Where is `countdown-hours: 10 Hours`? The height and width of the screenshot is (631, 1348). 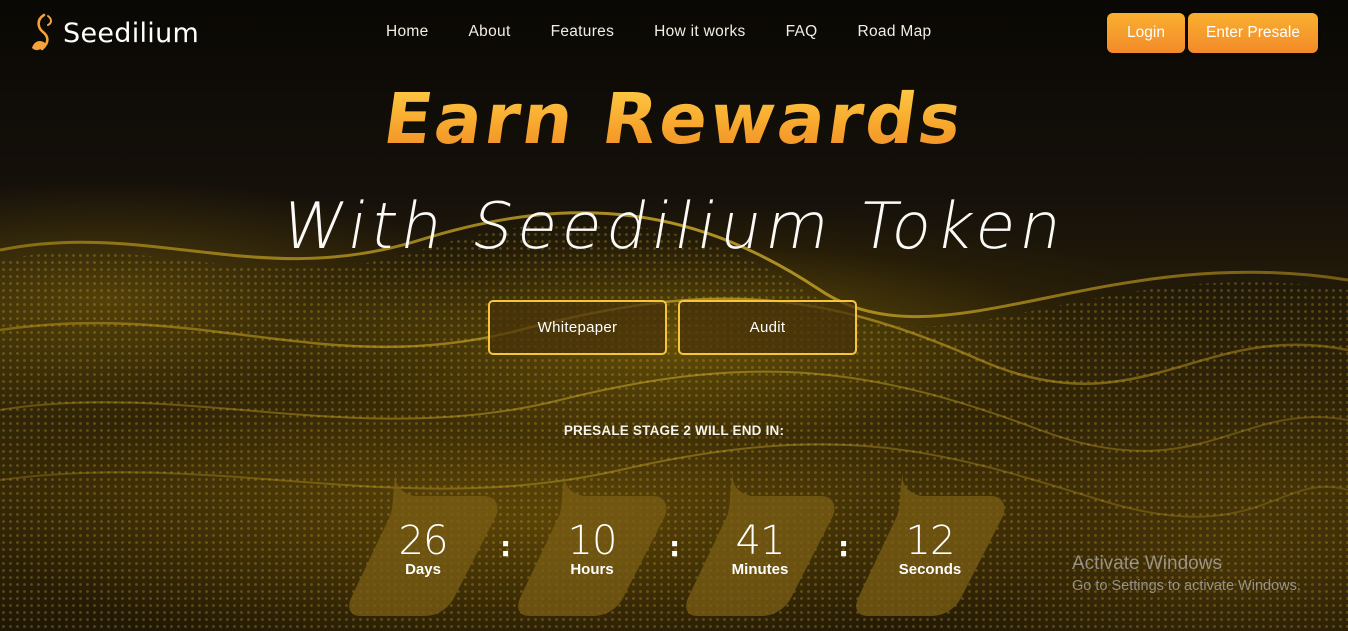 countdown-hours: 10 Hours is located at coordinates (592, 545).